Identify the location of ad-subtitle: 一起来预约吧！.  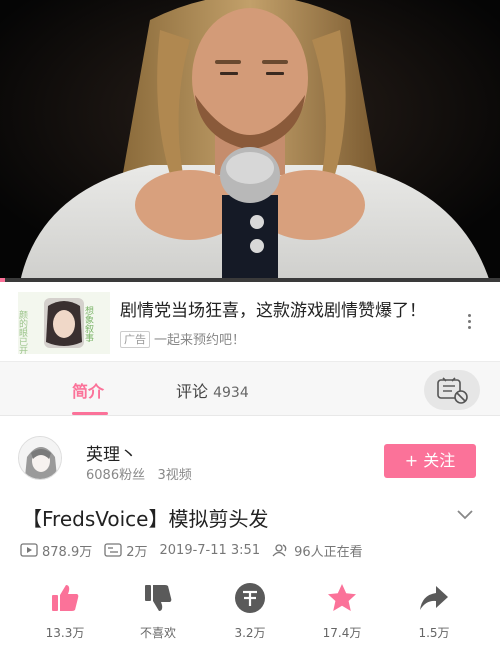
(200, 340).